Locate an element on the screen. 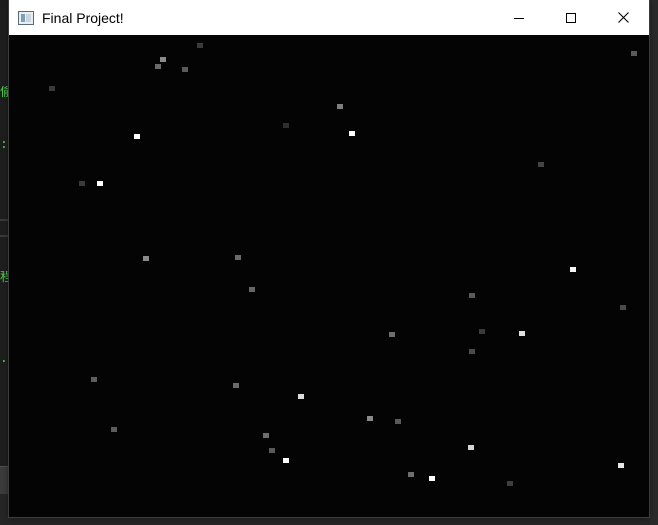  close-icon is located at coordinates (623, 17).